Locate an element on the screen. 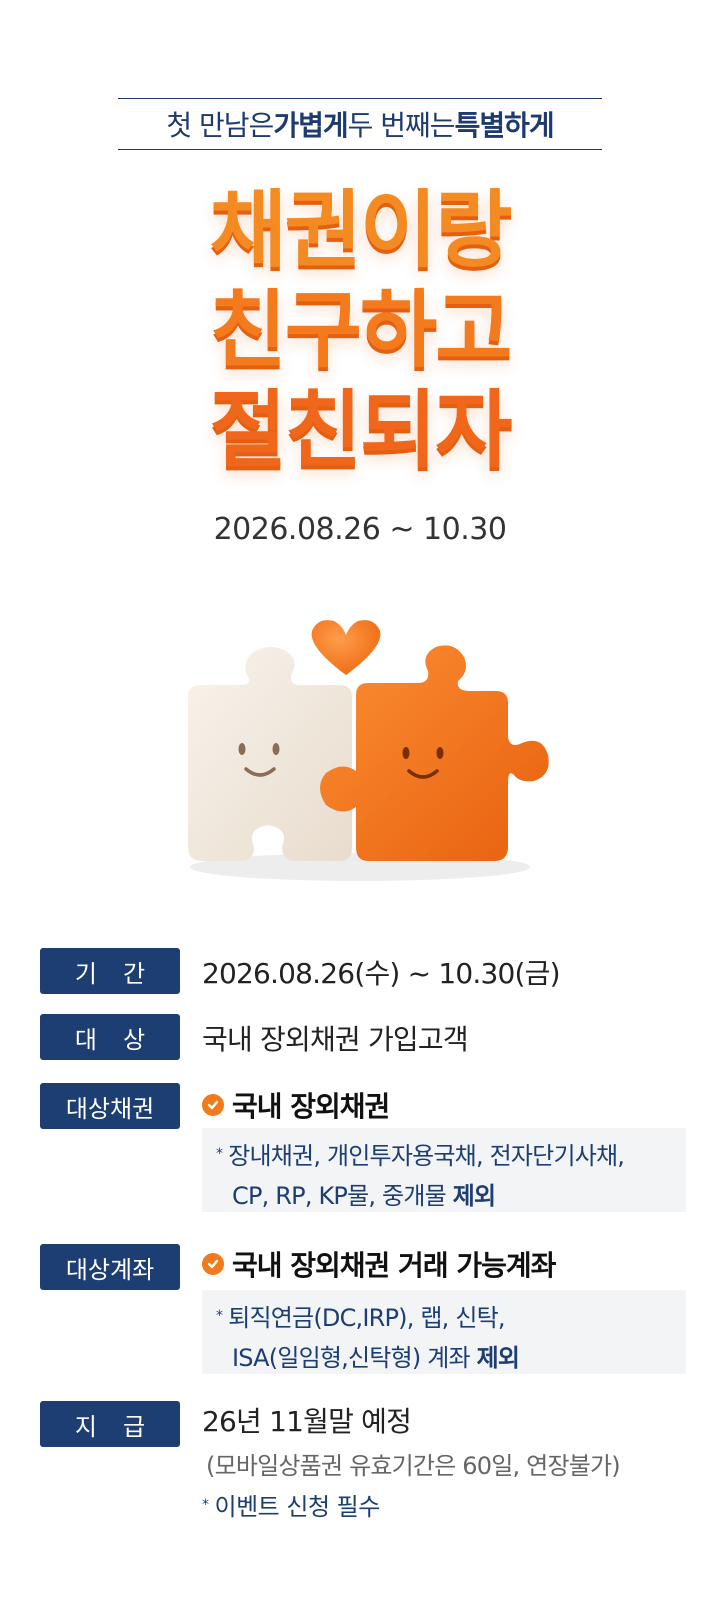  application-required-note: * 이벤트 신청 필수 is located at coordinates (291, 1504).